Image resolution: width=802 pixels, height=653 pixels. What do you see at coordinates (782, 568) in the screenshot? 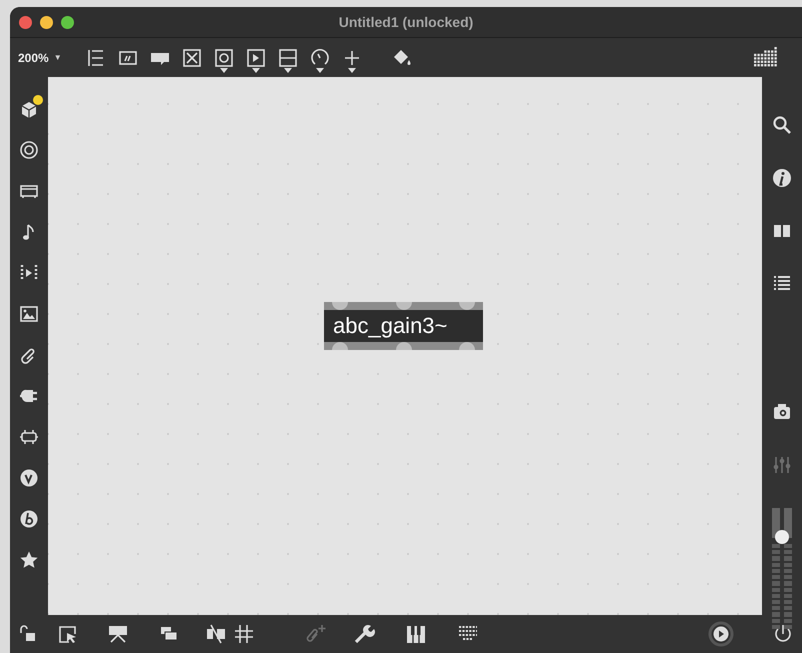
I see `volume-slider` at bounding box center [782, 568].